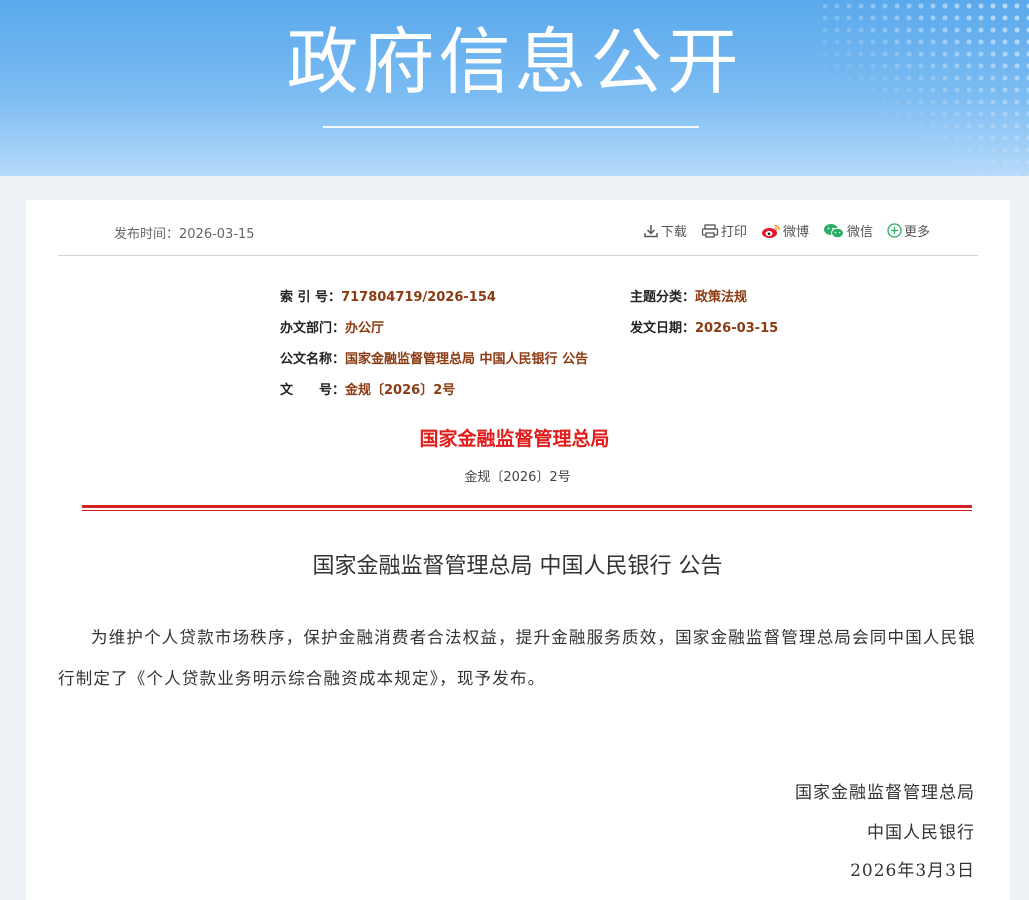  Describe the element at coordinates (663, 297) in the screenshot. I see `info-label: 主题分类：` at that location.